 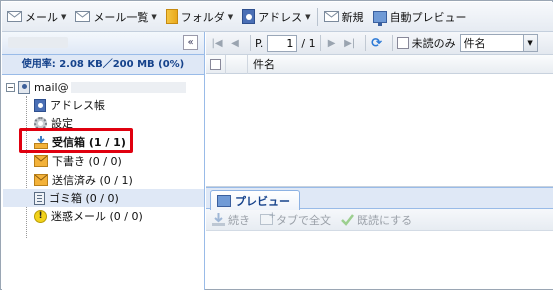 What do you see at coordinates (14, 16) in the screenshot?
I see `mail-icon` at bounding box center [14, 16].